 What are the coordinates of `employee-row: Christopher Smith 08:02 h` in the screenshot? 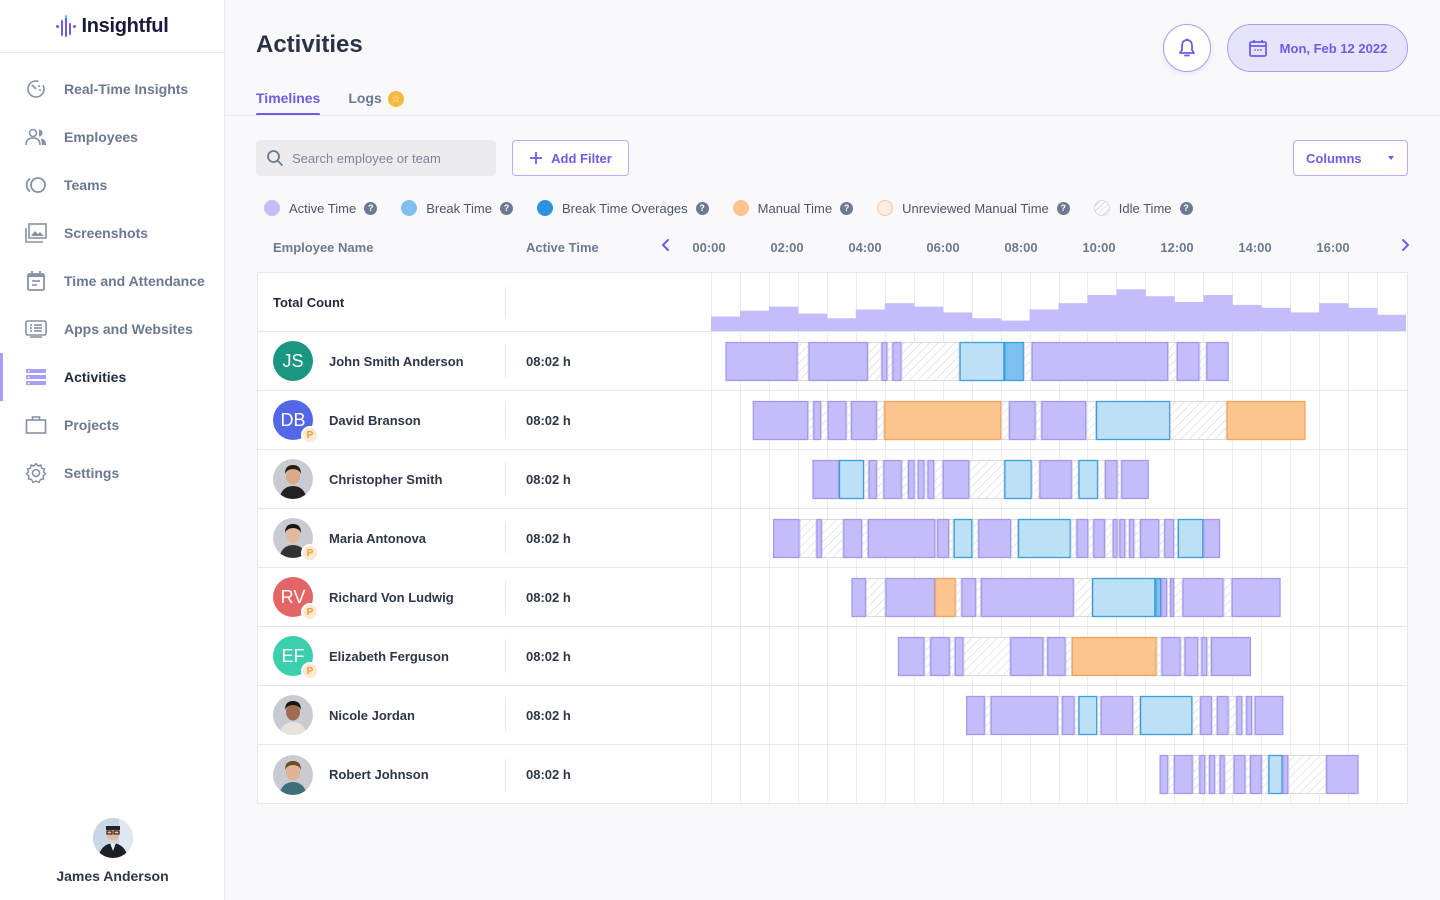 It's located at (832, 479).